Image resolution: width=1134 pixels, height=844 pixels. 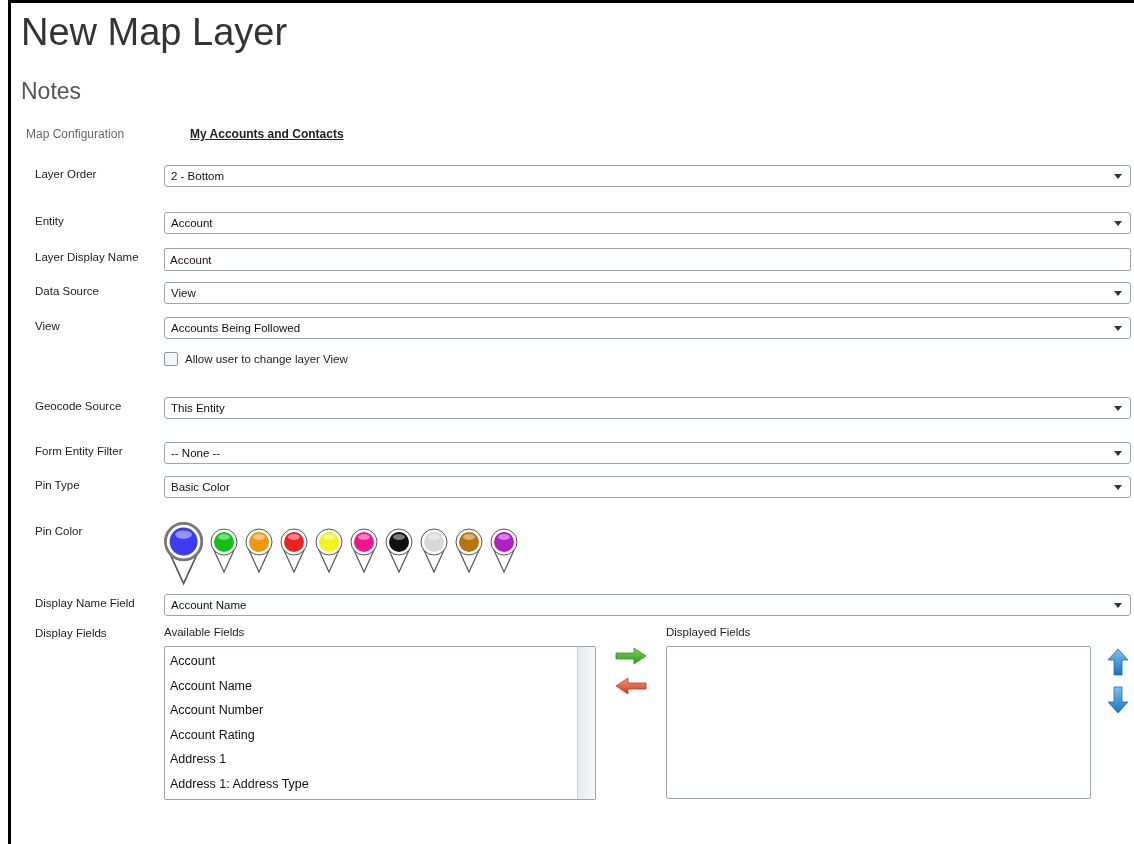 What do you see at coordinates (78, 406) in the screenshot?
I see `field-label: Geocode Source` at bounding box center [78, 406].